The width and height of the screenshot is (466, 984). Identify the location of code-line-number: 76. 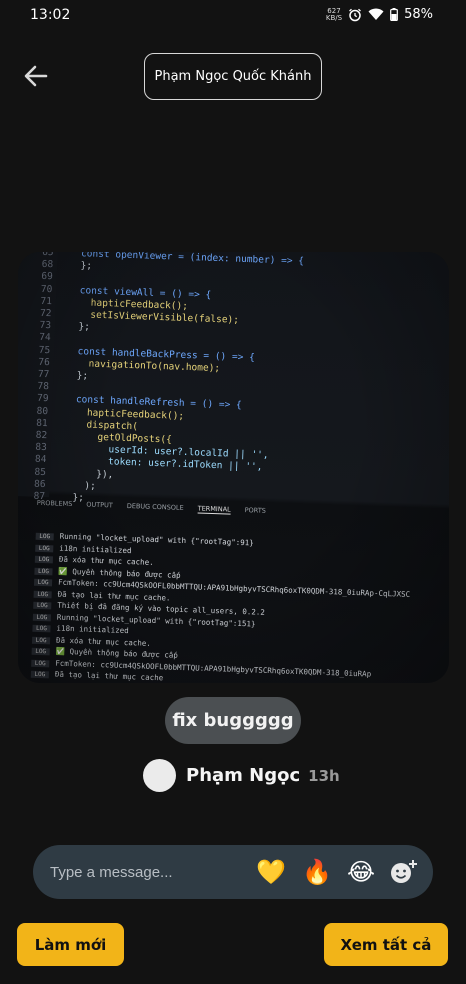
(44, 362).